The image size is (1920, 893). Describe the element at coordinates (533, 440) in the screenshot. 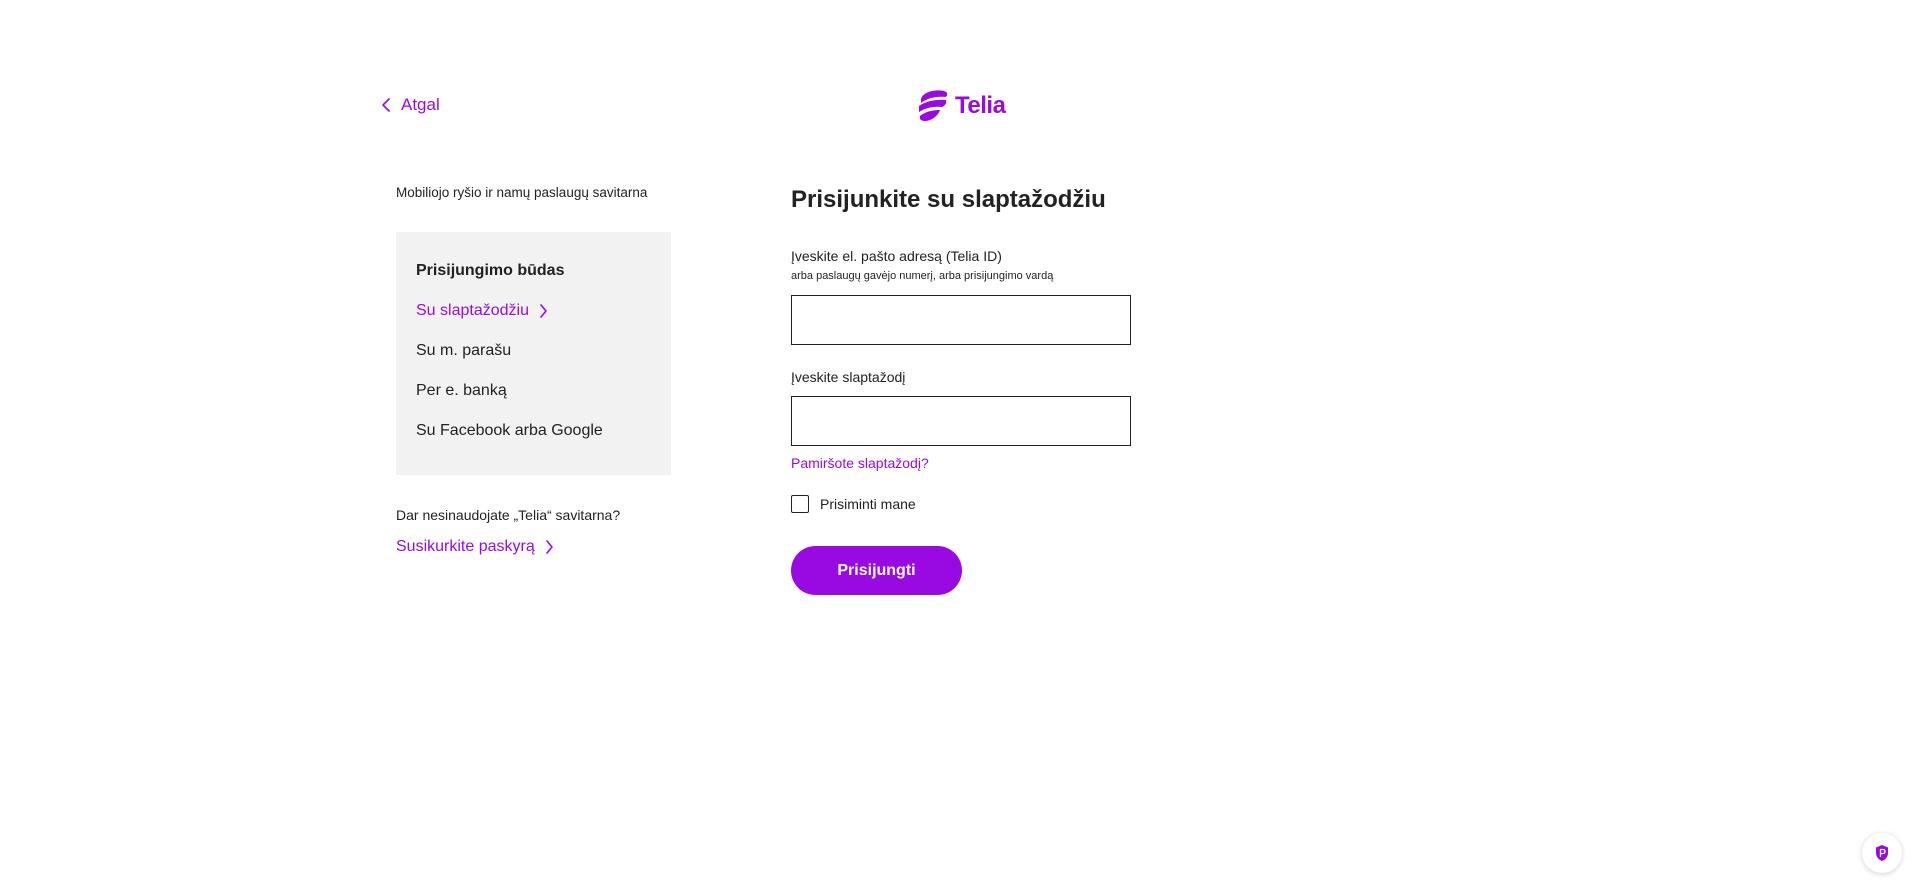

I see `login-method-social: Su Facebook arba Google` at that location.